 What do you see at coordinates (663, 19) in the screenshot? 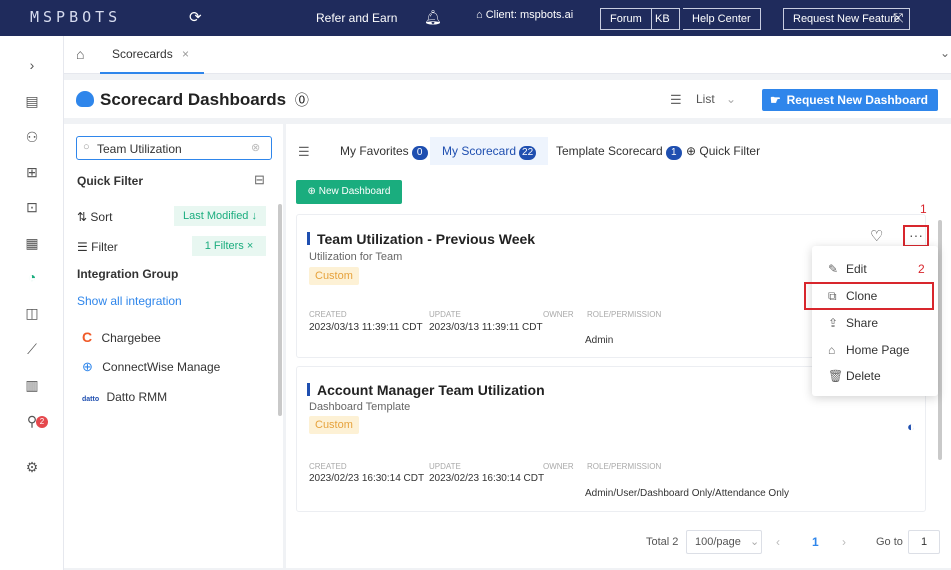
I see `kb-button: KB` at bounding box center [663, 19].